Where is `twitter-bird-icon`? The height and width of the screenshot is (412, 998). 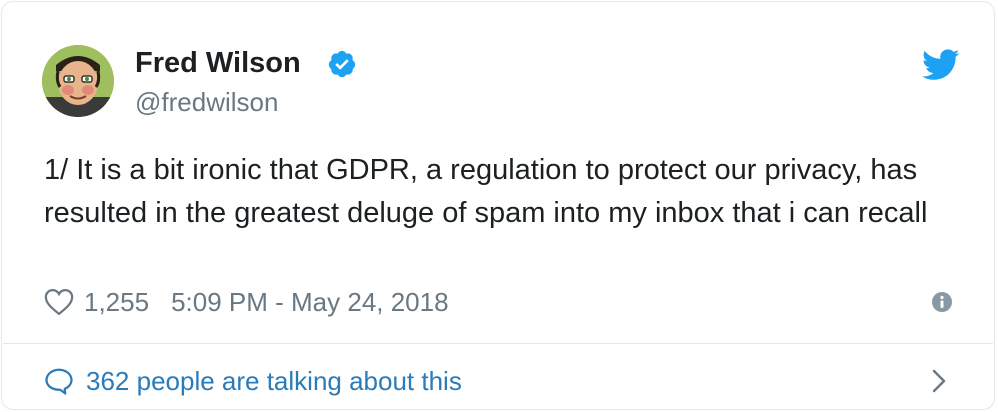 twitter-bird-icon is located at coordinates (941, 65).